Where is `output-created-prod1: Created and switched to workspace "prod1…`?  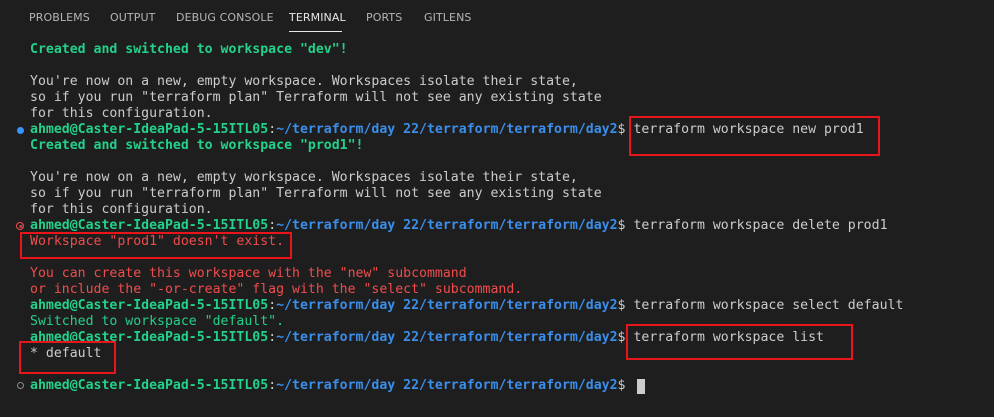 output-created-prod1: Created and switched to workspace "prod1… is located at coordinates (197, 145).